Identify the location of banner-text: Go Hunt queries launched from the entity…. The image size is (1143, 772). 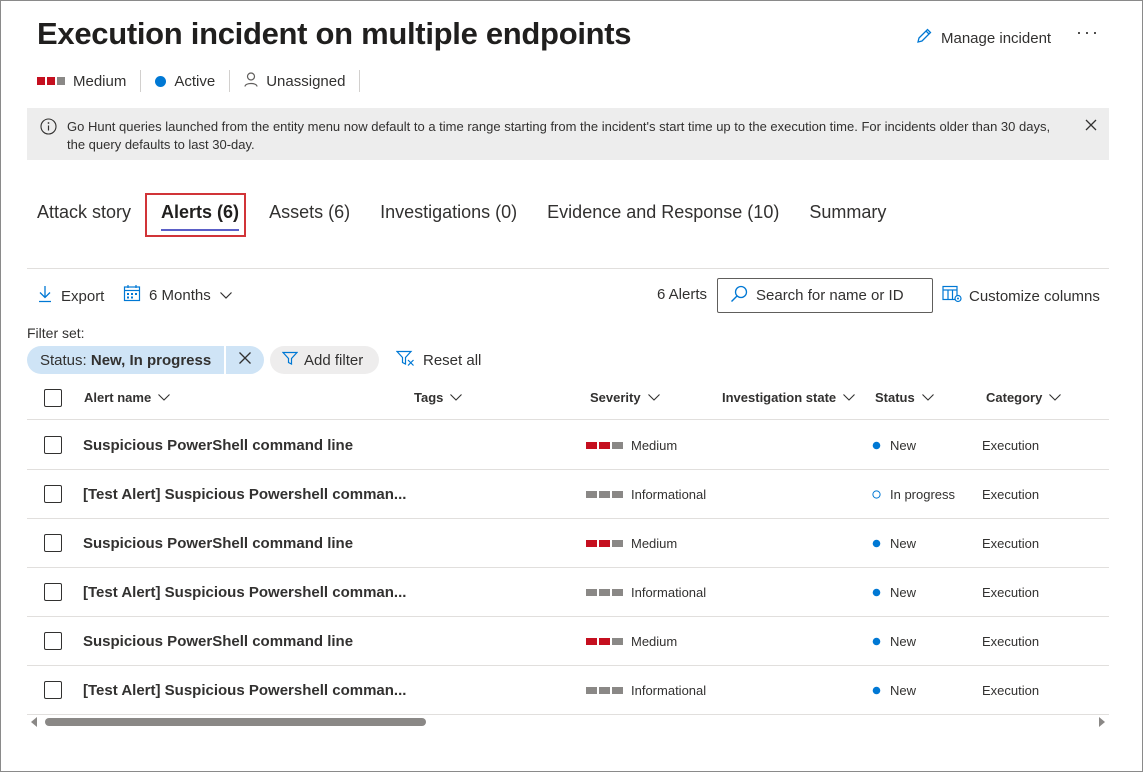
(559, 135).